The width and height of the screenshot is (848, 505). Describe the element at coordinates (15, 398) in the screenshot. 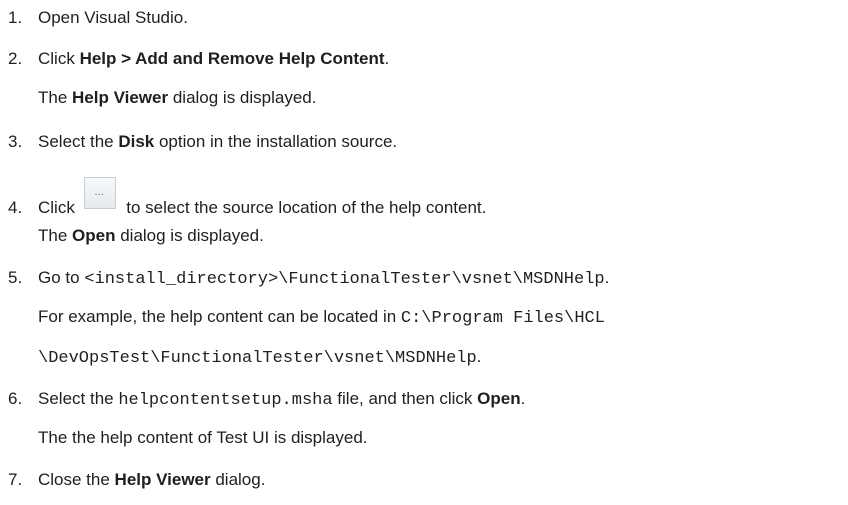

I see `step-number: 6.` at that location.